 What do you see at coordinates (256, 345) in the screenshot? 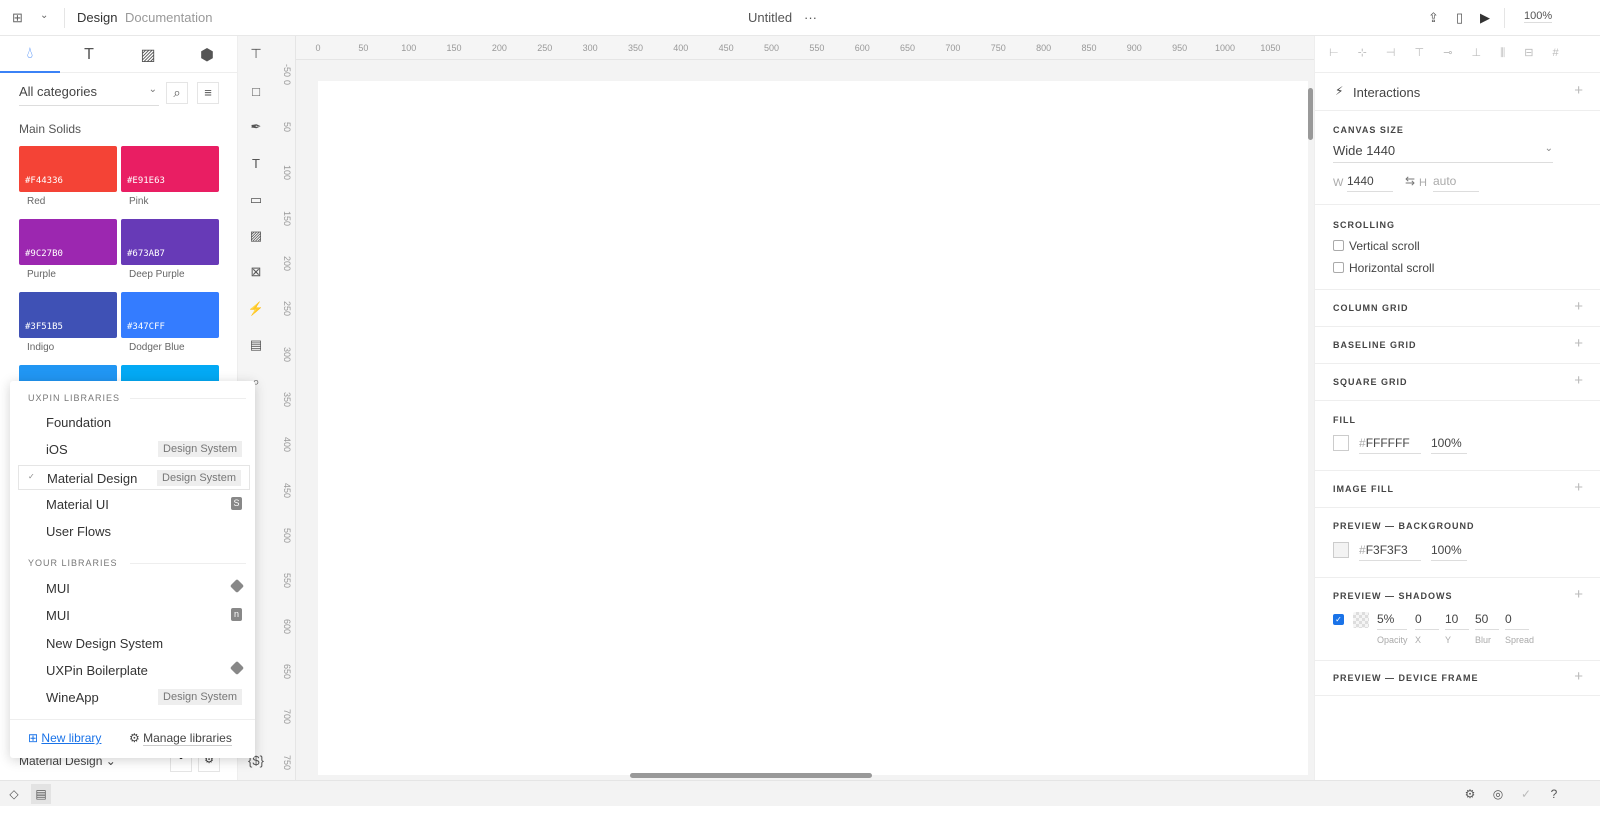
I see `comment-tool-icon: ▤` at bounding box center [256, 345].